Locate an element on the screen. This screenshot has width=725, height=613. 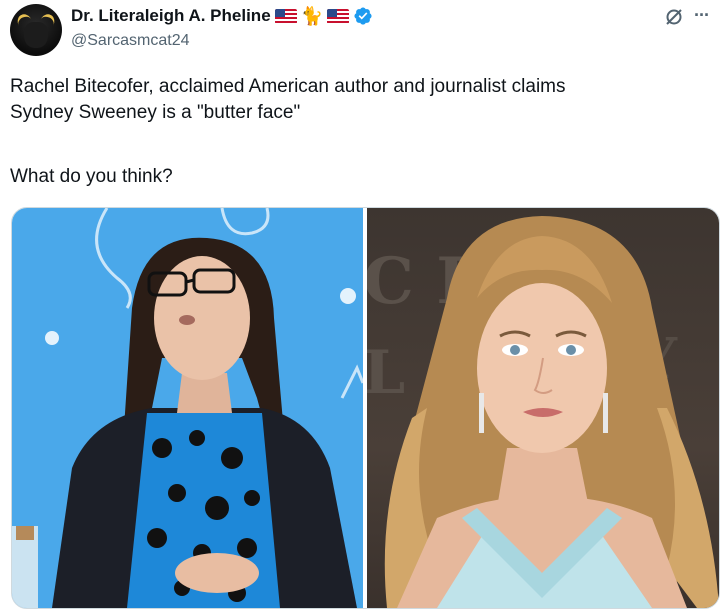
author-display-name: Dr. Literaleigh A. Pheline is located at coordinates (171, 16).